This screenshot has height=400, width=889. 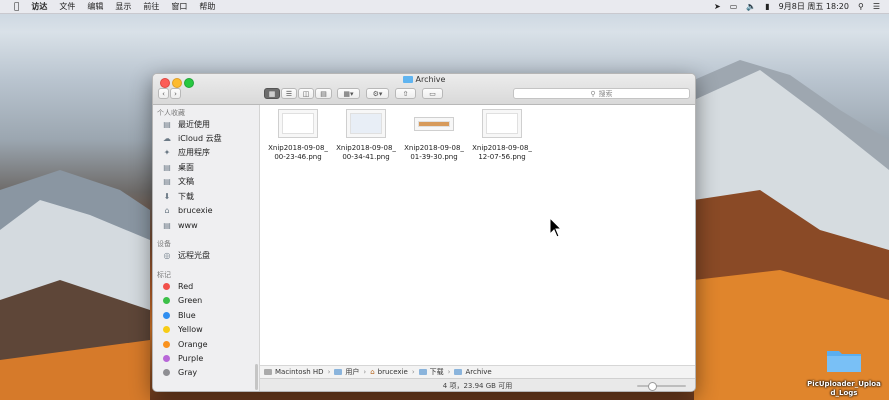 I want to click on path-item-macintosh-hd: Macintosh HD, so click(x=294, y=372).